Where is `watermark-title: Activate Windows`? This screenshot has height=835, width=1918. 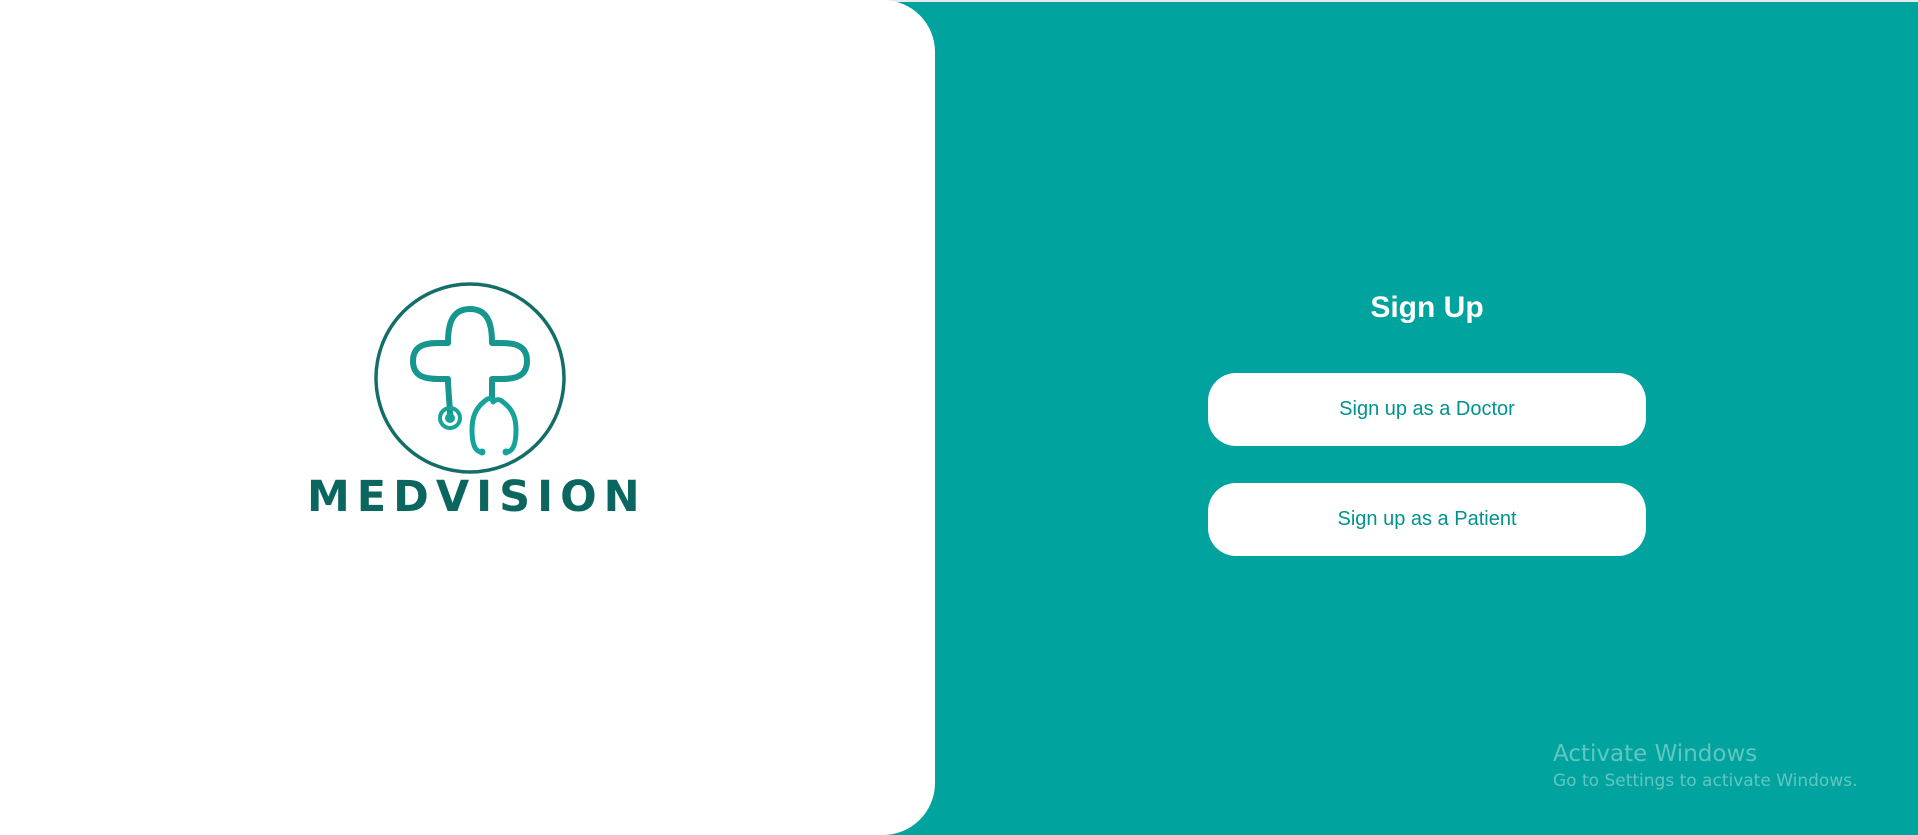 watermark-title: Activate Windows is located at coordinates (1655, 754).